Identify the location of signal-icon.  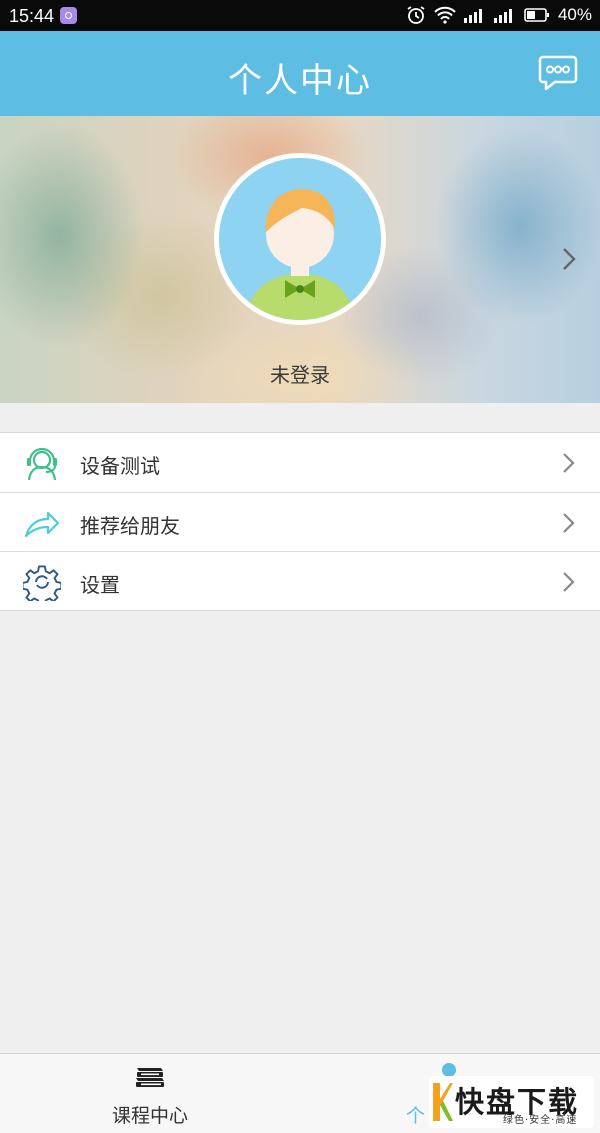
(472, 16).